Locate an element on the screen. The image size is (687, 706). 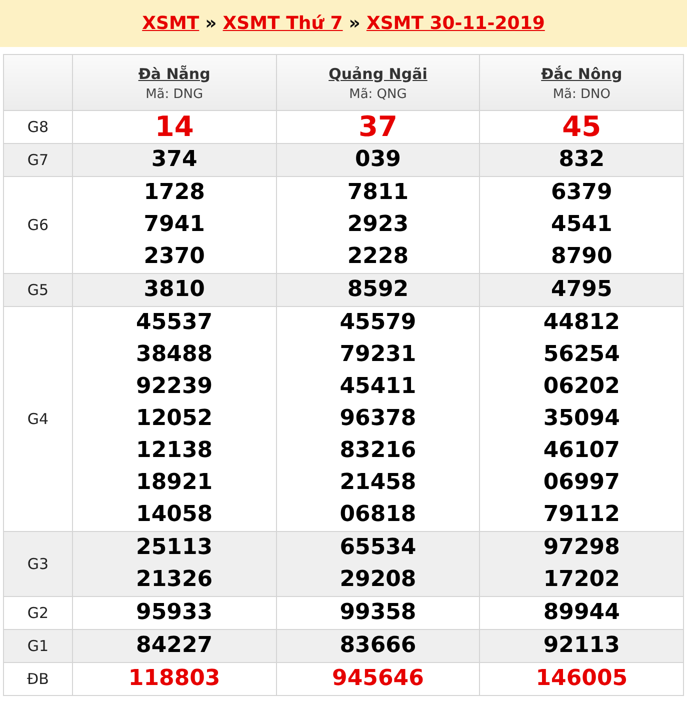
province-link: Quảng Ngãi is located at coordinates (378, 73).